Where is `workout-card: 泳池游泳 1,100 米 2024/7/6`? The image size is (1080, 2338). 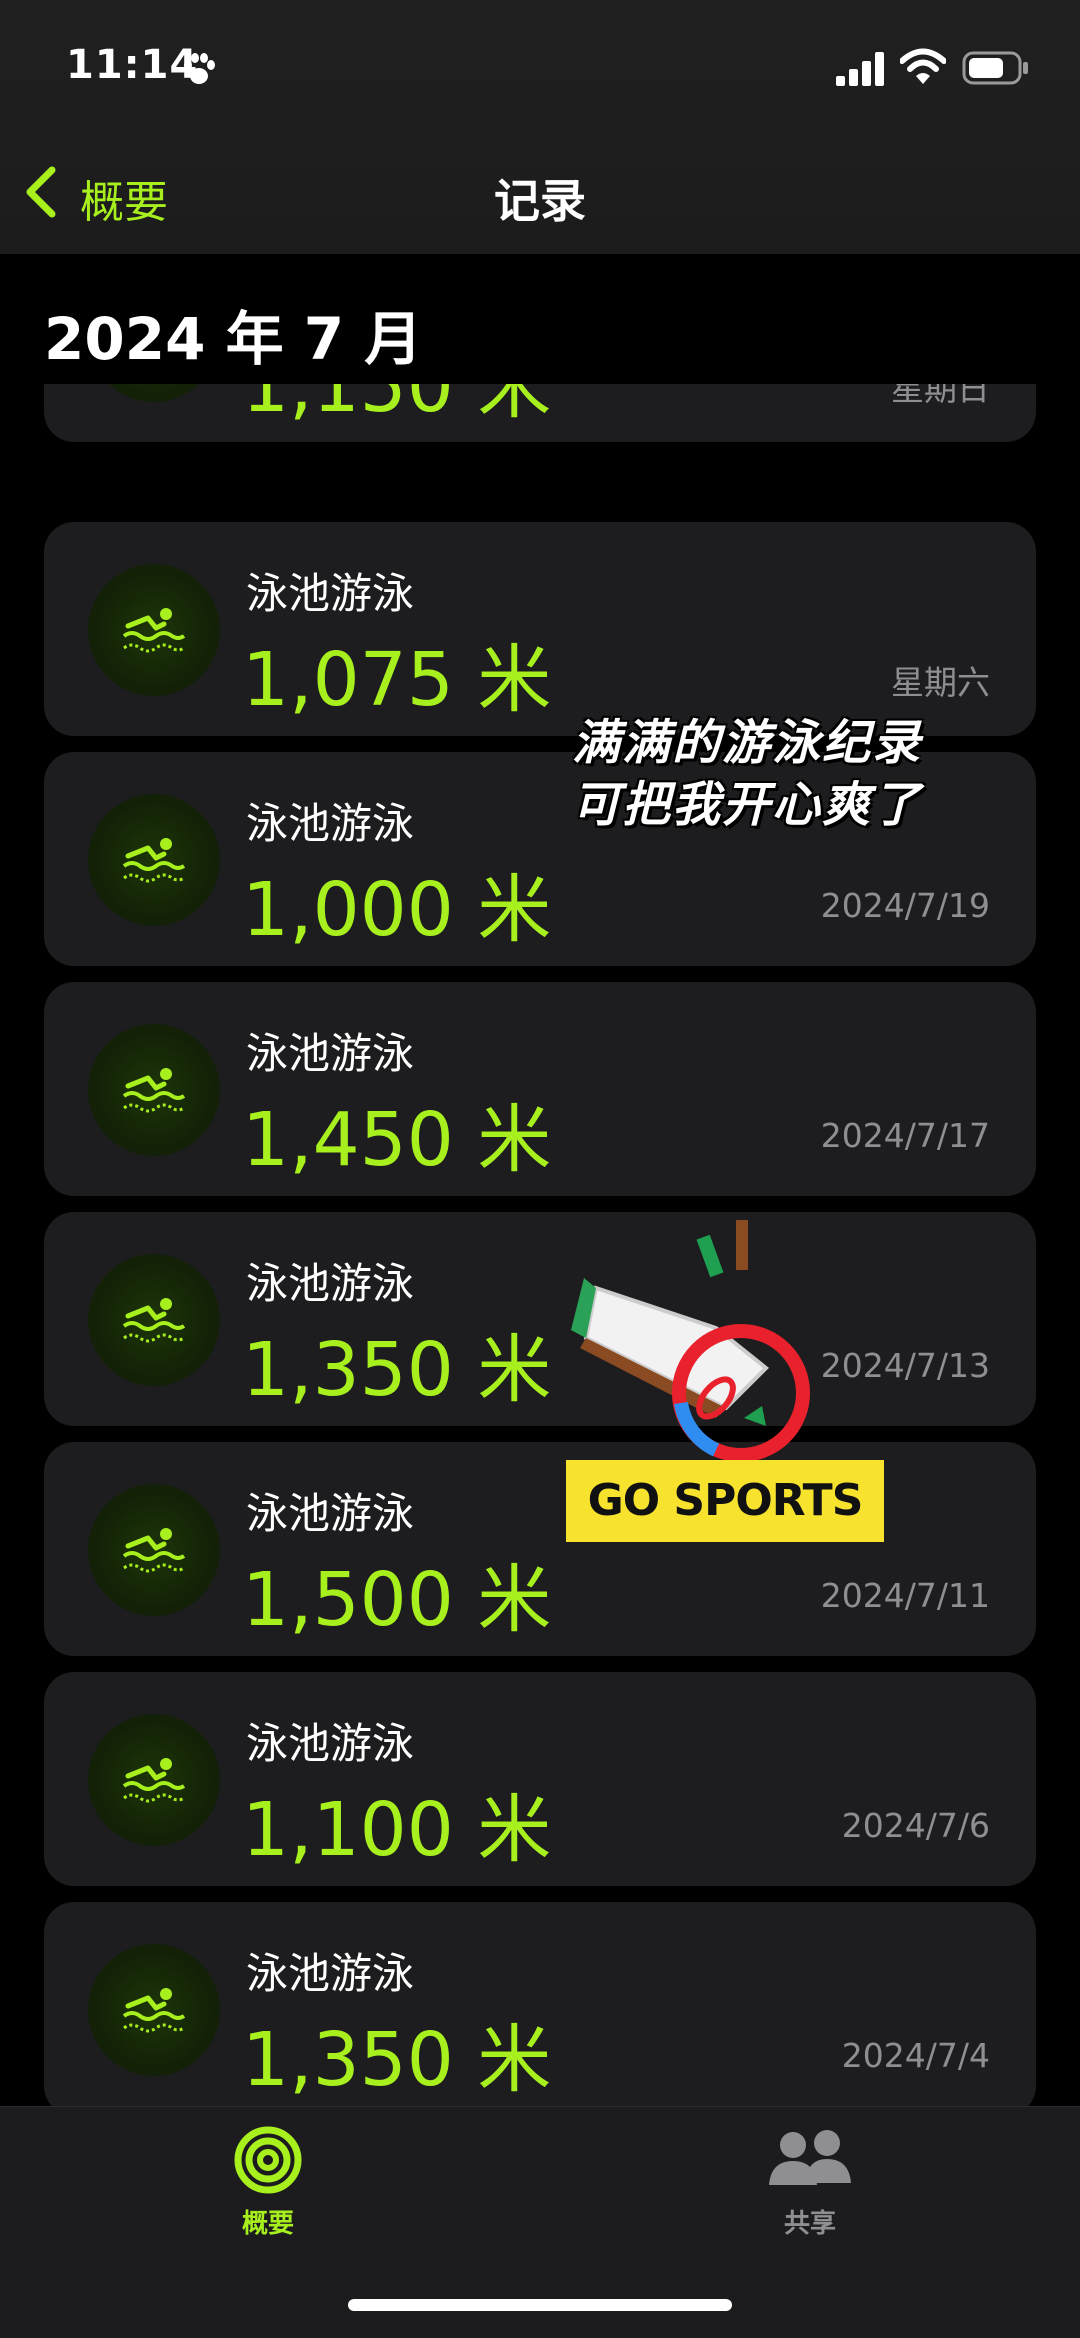
workout-card: 泳池游泳 1,100 米 2024/7/6 is located at coordinates (540, 1779).